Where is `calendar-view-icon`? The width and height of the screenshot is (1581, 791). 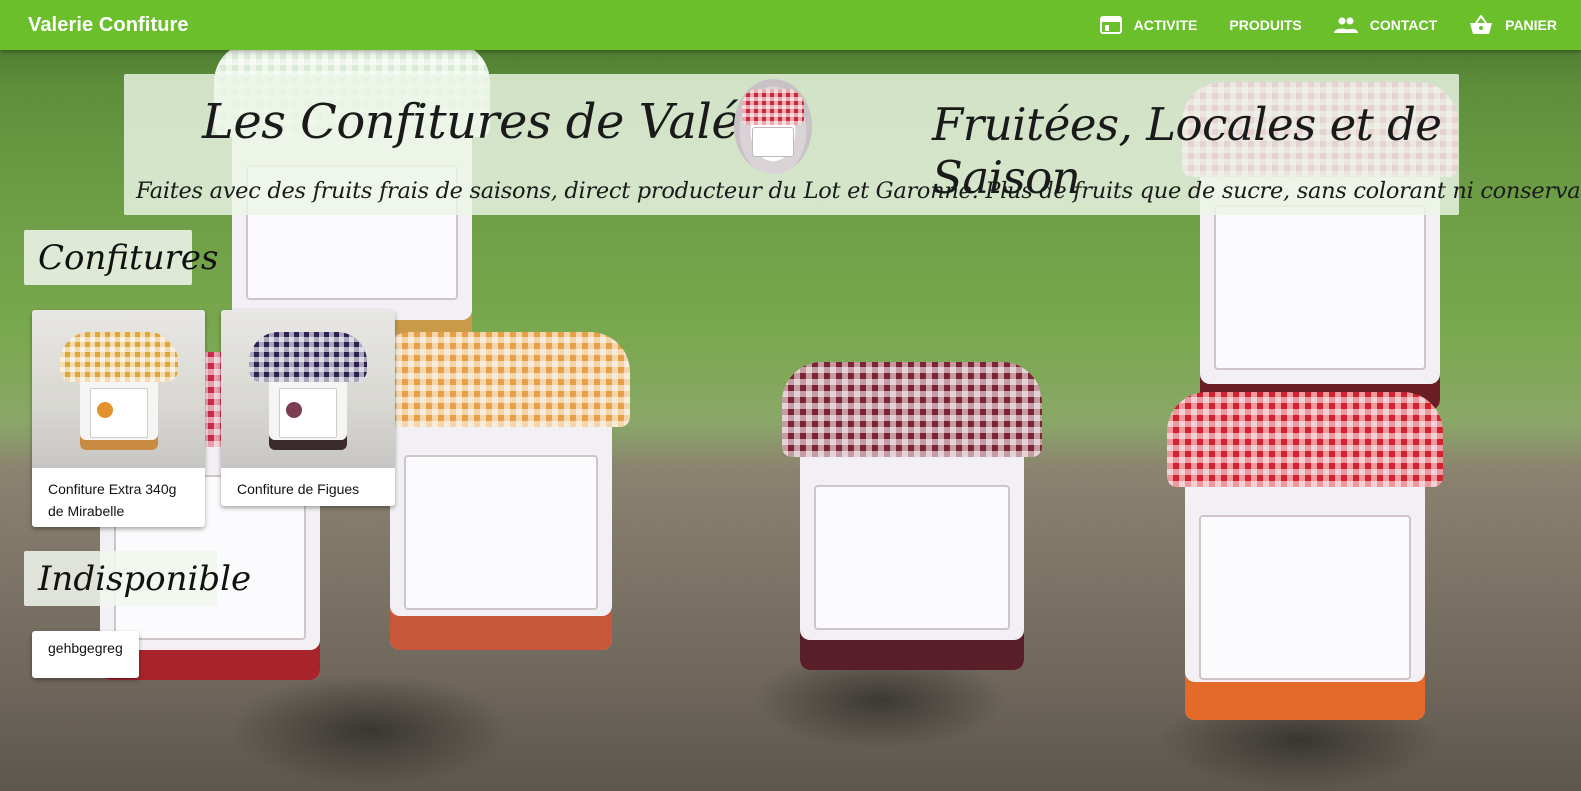 calendar-view-icon is located at coordinates (1110, 25).